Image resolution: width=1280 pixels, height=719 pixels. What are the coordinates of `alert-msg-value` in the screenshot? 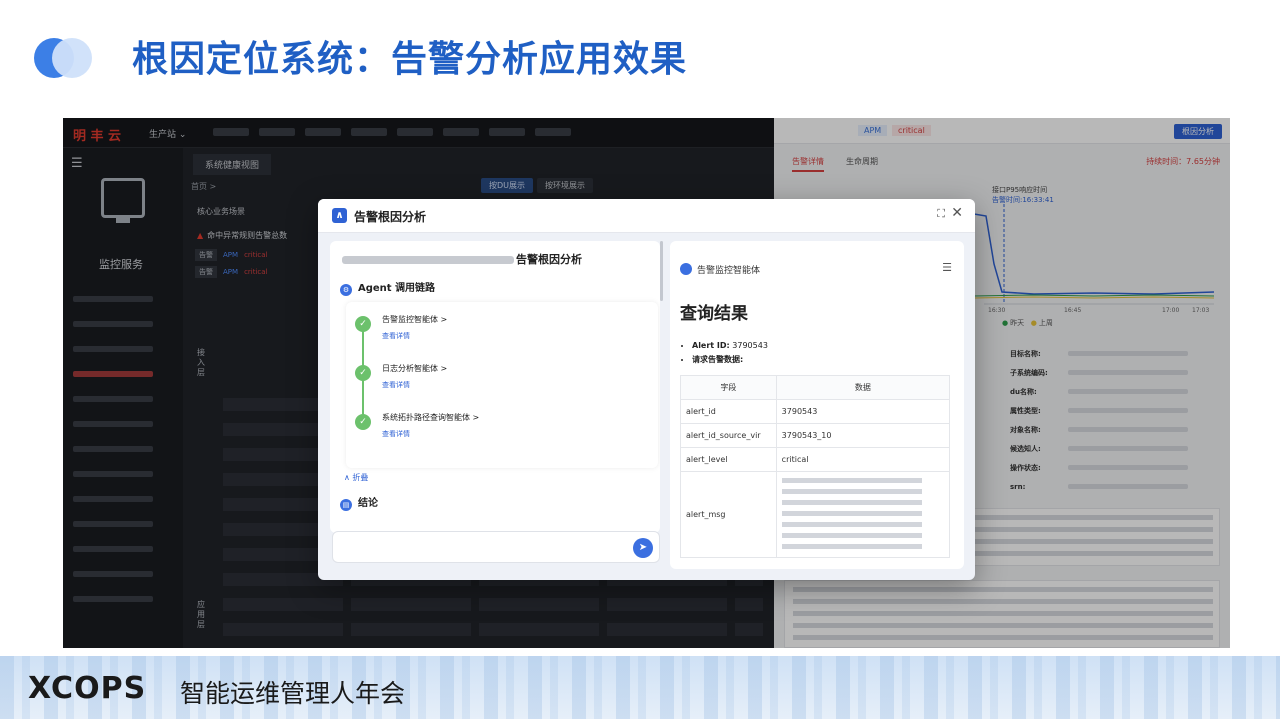 It's located at (863, 514).